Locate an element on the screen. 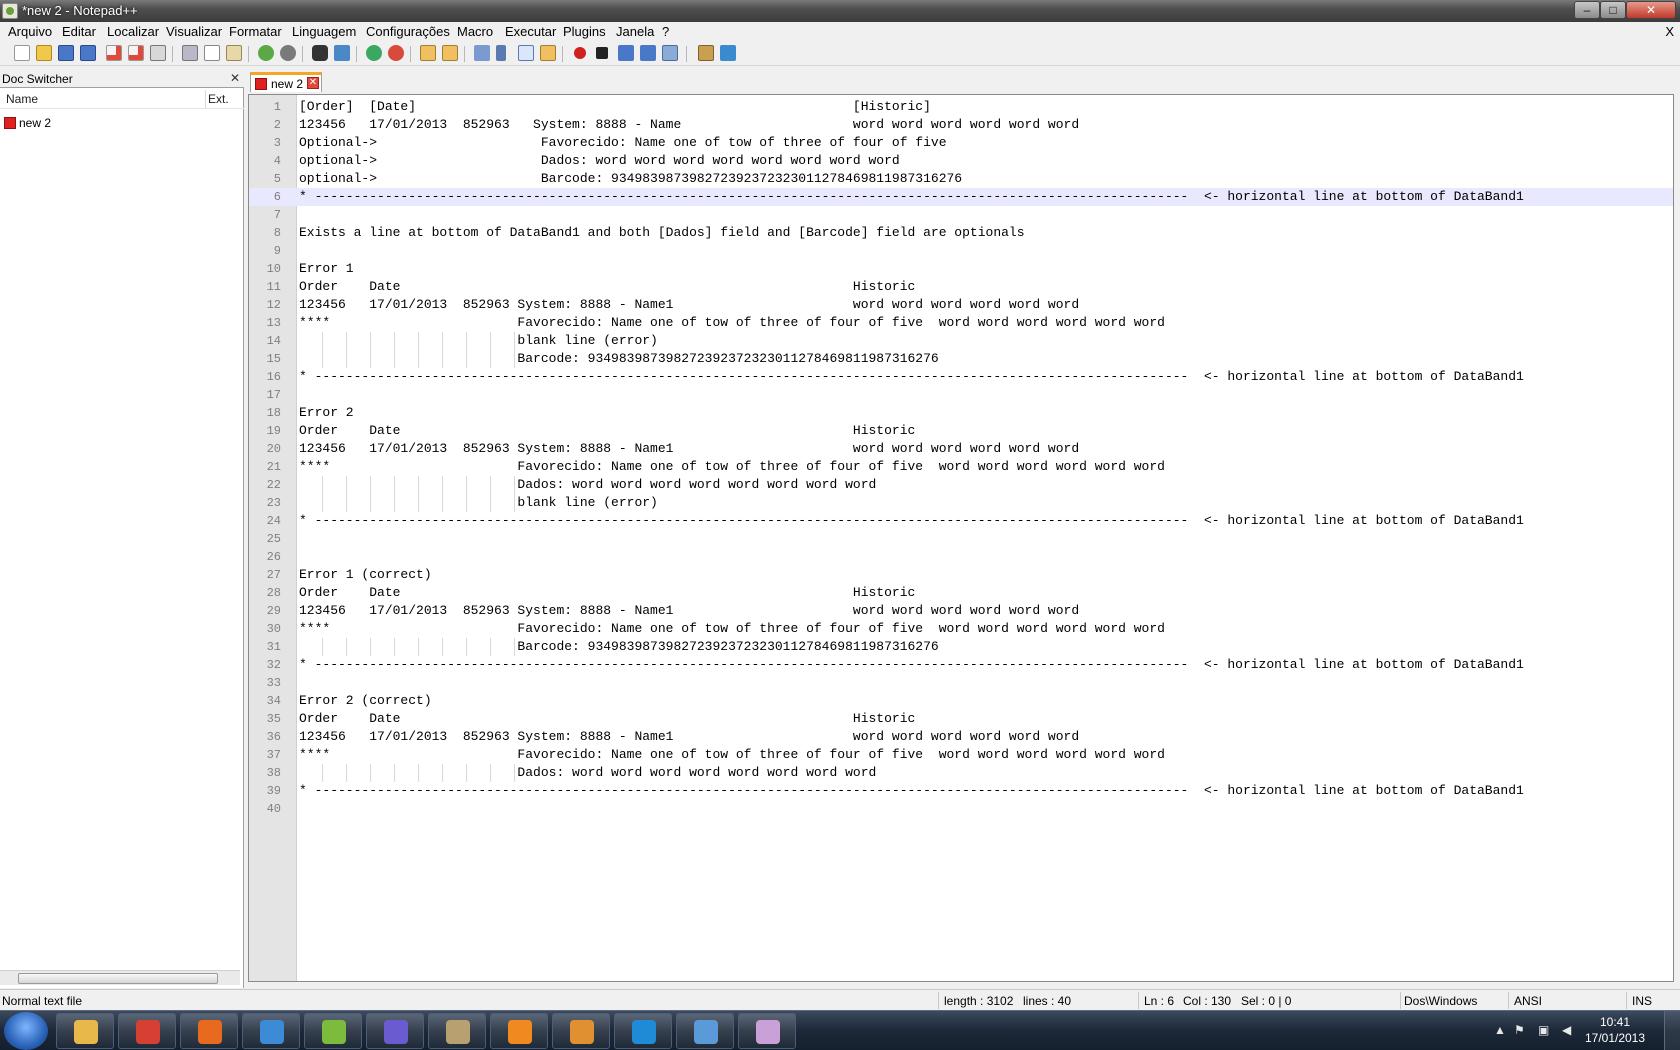  title-bar: *new 2 - Notepad++ – □ ✕ is located at coordinates (840, 11).